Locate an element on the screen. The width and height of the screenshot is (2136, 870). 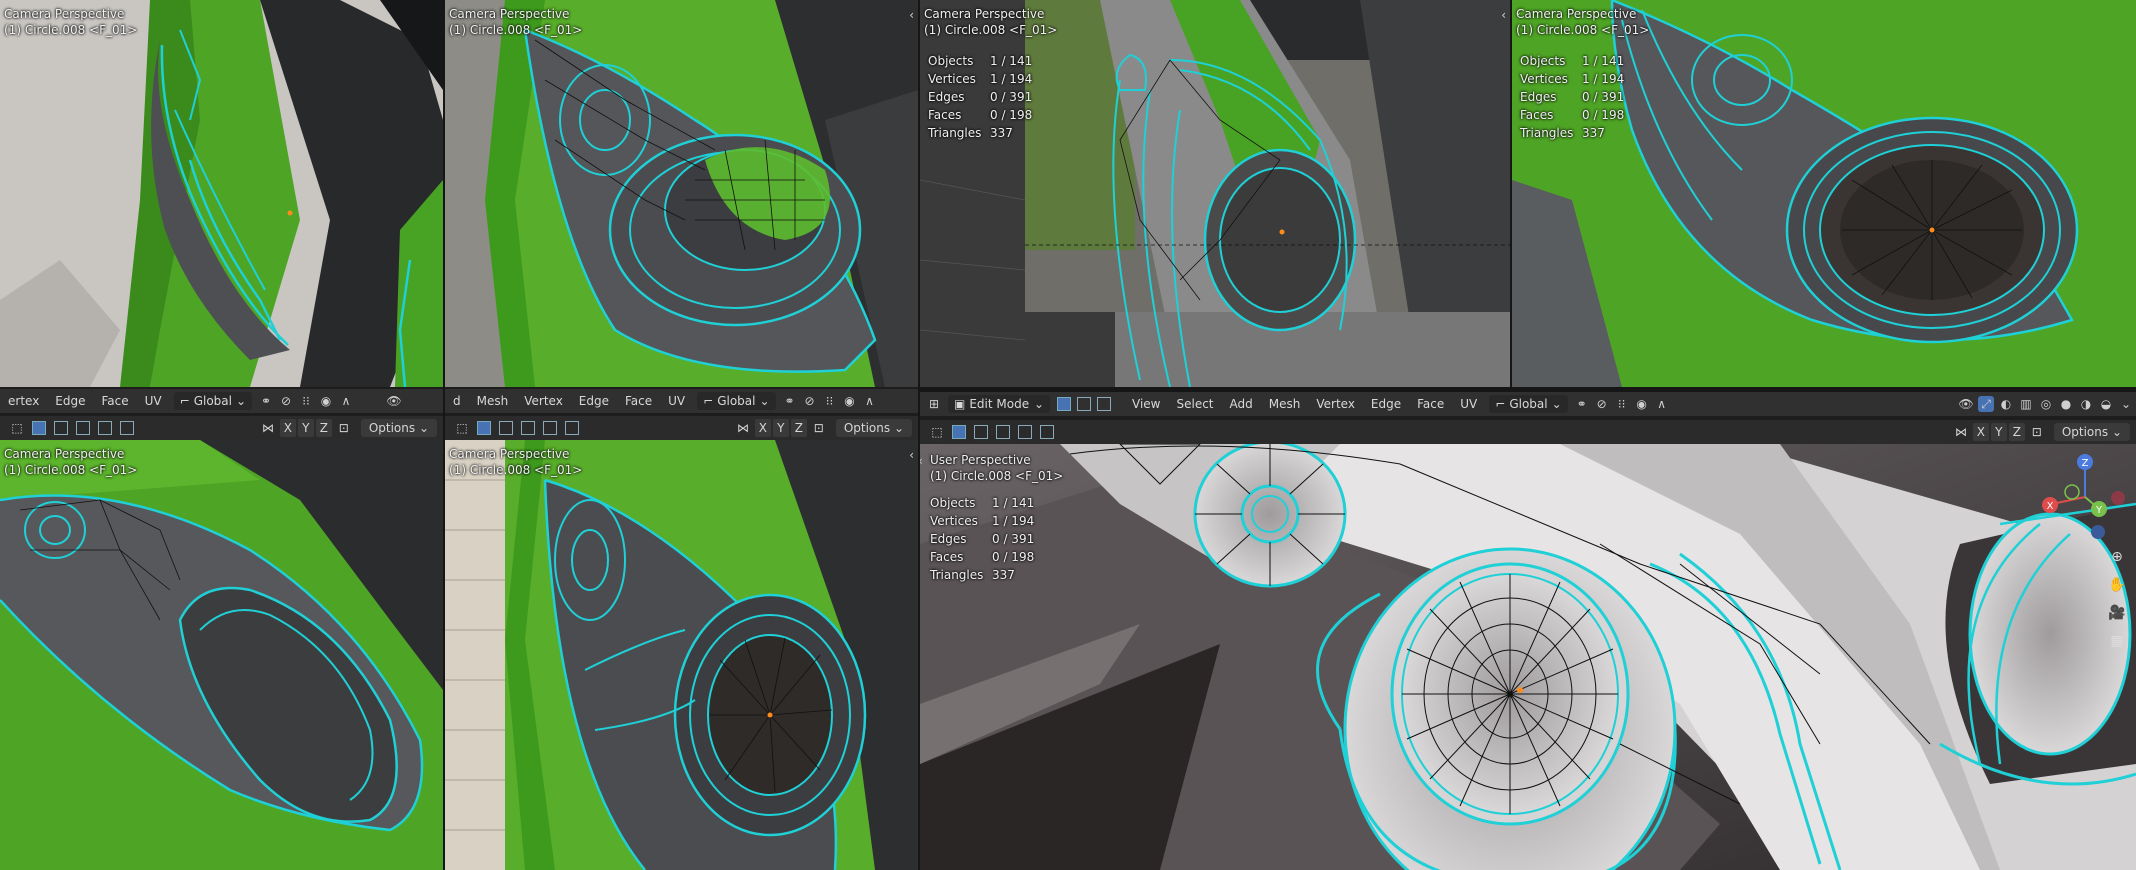
menu-add-partial: d is located at coordinates (457, 401).